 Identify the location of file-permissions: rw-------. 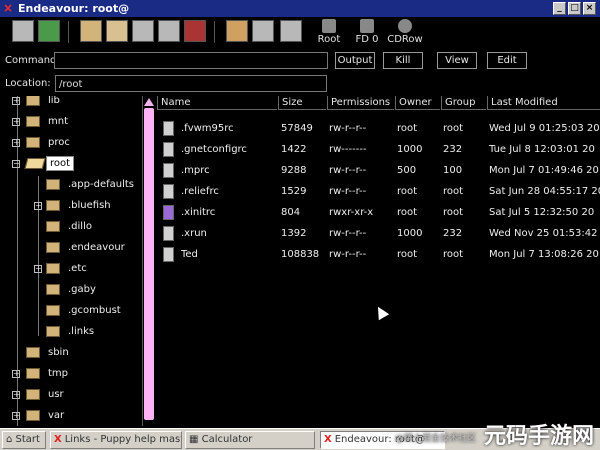
(348, 149).